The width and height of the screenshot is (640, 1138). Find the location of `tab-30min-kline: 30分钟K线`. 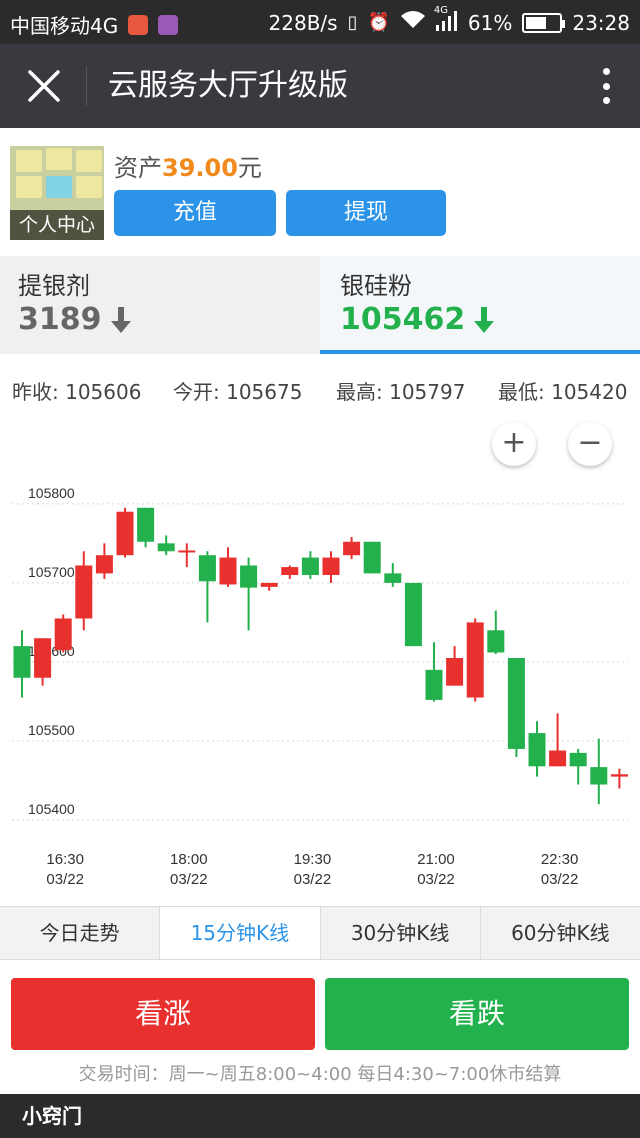

tab-30min-kline: 30分钟K线 is located at coordinates (400, 933).